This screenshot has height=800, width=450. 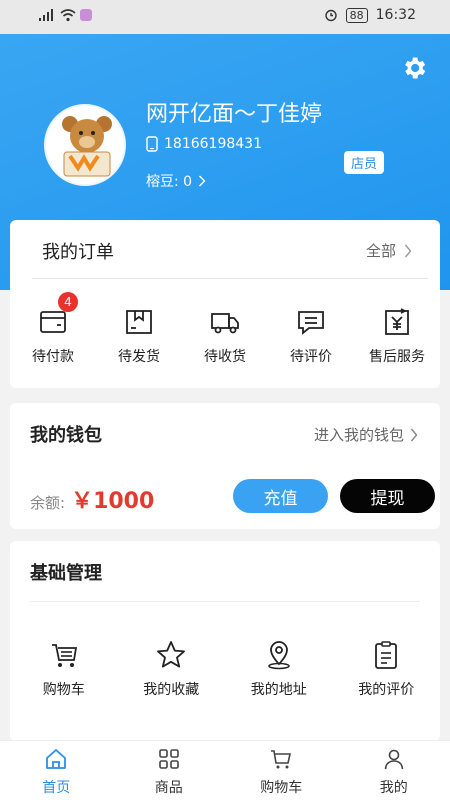 What do you see at coordinates (311, 323) in the screenshot?
I see `message-icon` at bounding box center [311, 323].